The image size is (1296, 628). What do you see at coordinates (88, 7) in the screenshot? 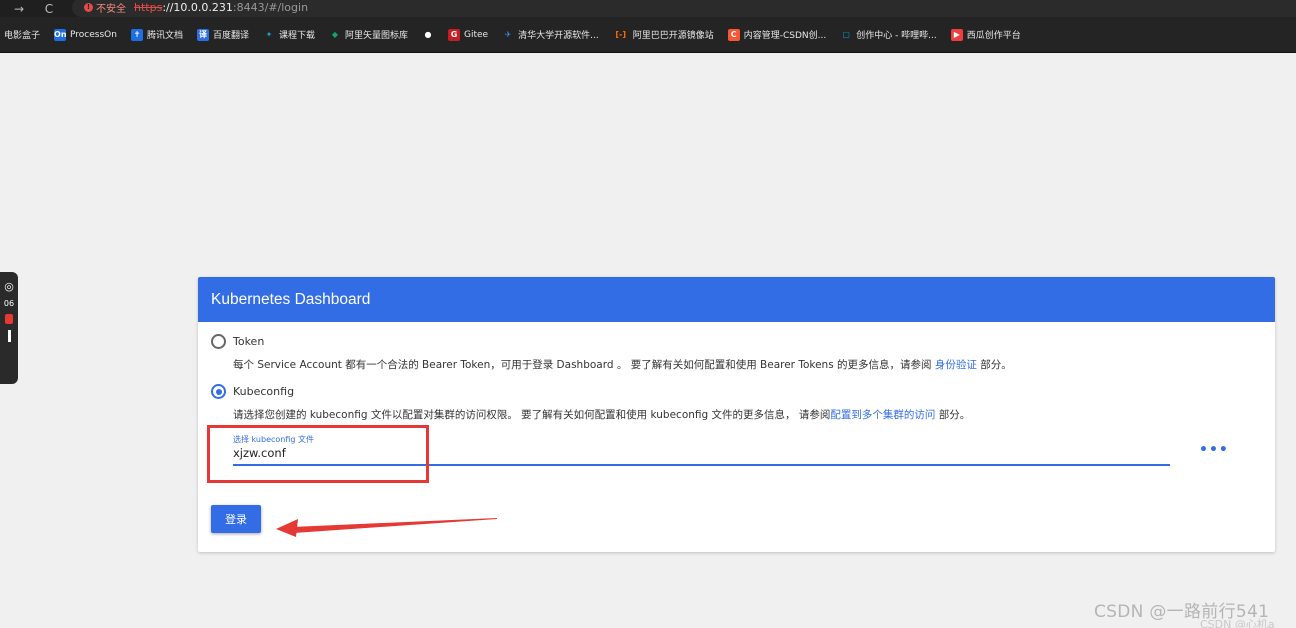
I see `warning-icon: !` at bounding box center [88, 7].